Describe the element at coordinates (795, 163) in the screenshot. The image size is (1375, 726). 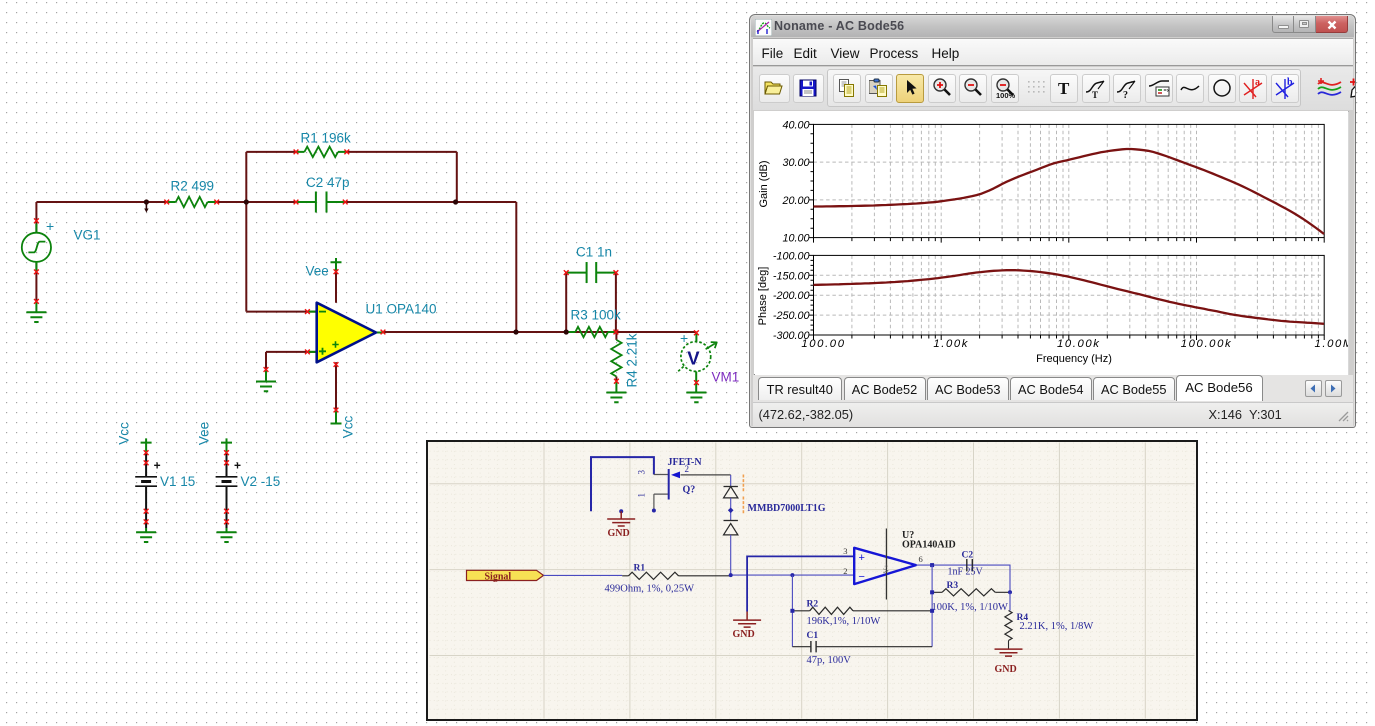
I see `svg-text: 30.00` at that location.